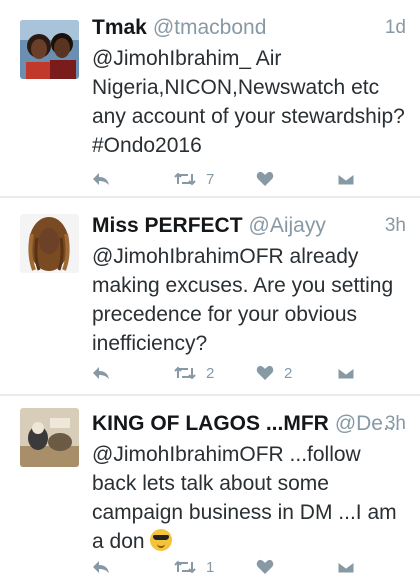 The image size is (420, 580). I want to click on tweet-header: Tmak @tmacbond 1d, so click(249, 28).